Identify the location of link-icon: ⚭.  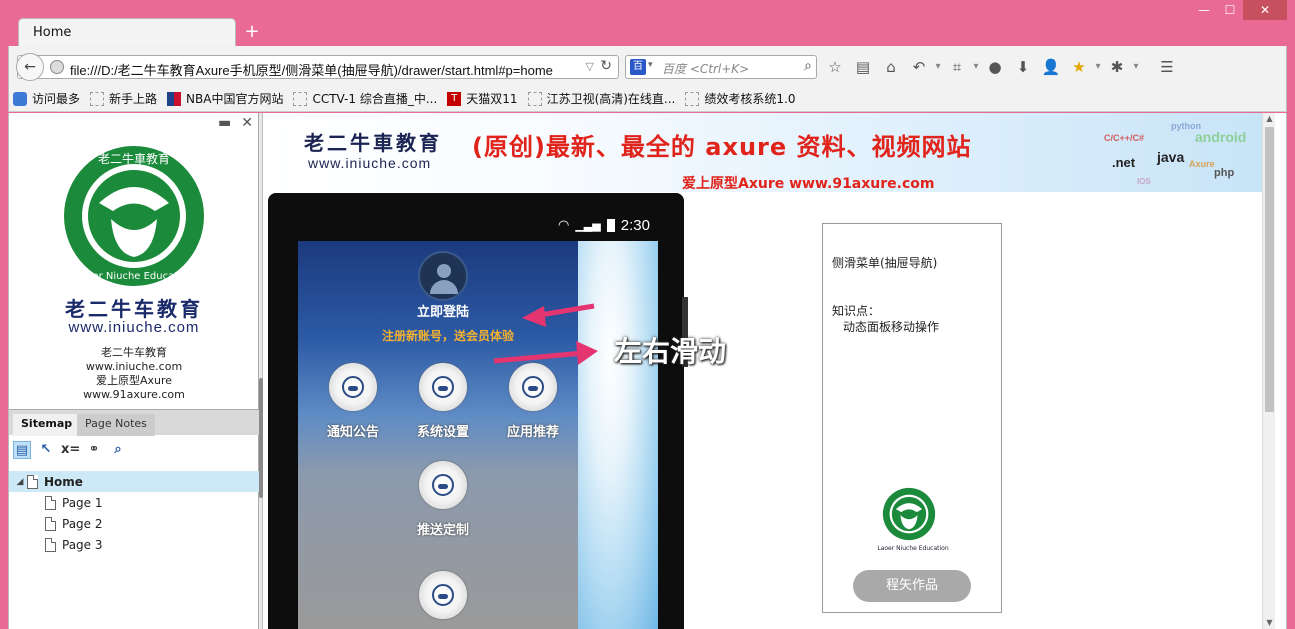
(94, 450).